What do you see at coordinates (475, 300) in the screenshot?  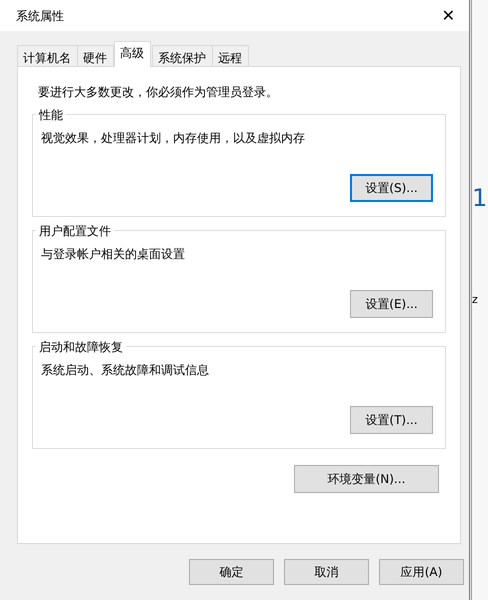 I see `background-text: z` at bounding box center [475, 300].